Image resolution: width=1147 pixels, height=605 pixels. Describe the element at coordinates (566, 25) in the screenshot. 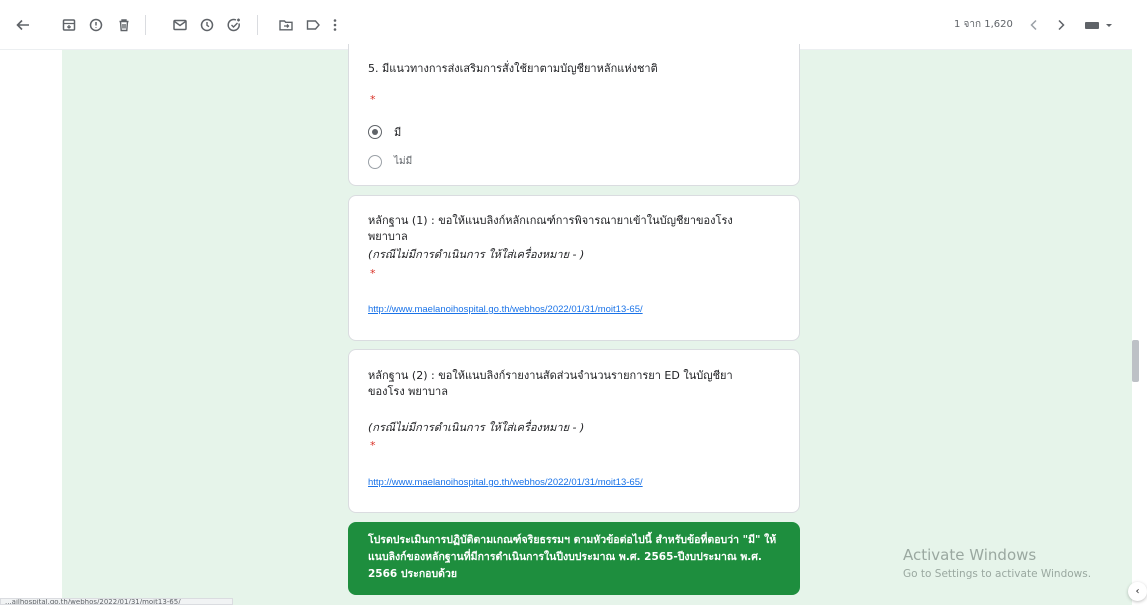

I see `message-toolbar: 1 จาก 1,620` at that location.